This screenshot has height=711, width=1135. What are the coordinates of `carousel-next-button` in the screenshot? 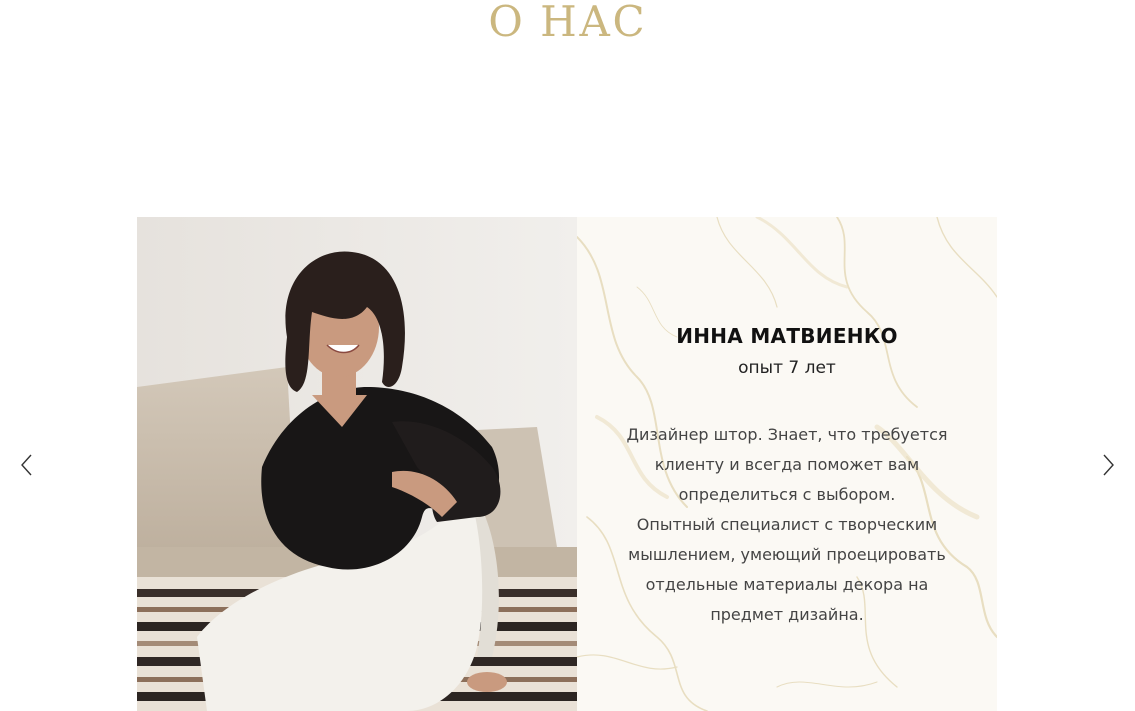 It's located at (1109, 465).